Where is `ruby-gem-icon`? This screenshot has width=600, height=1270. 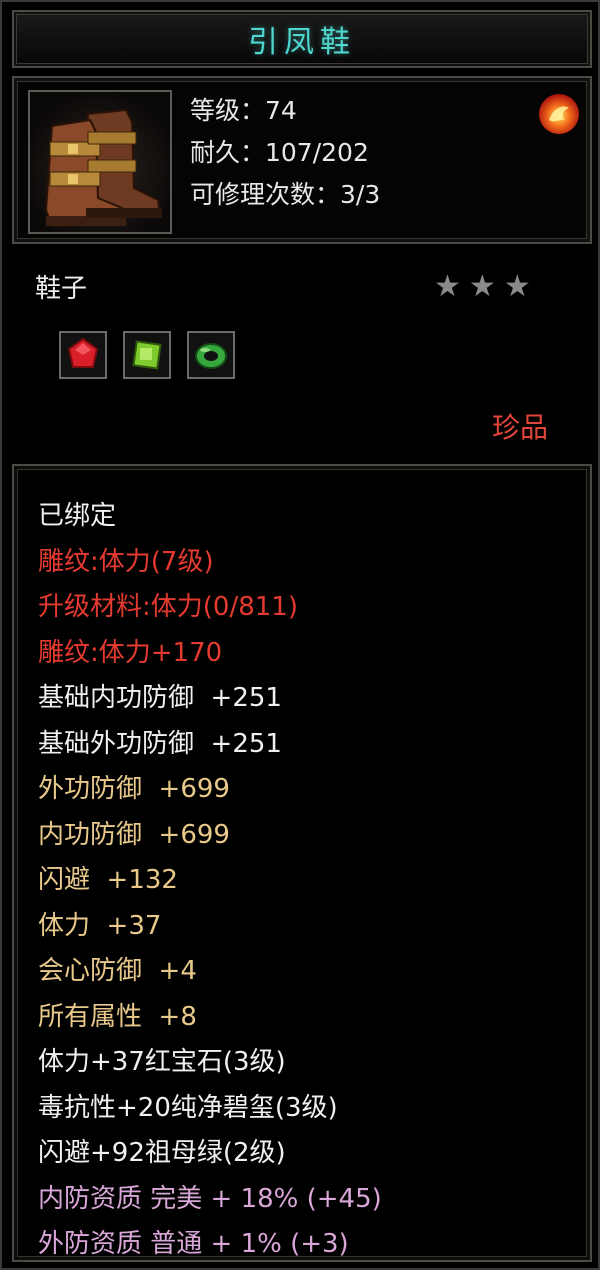
ruby-gem-icon is located at coordinates (83, 355).